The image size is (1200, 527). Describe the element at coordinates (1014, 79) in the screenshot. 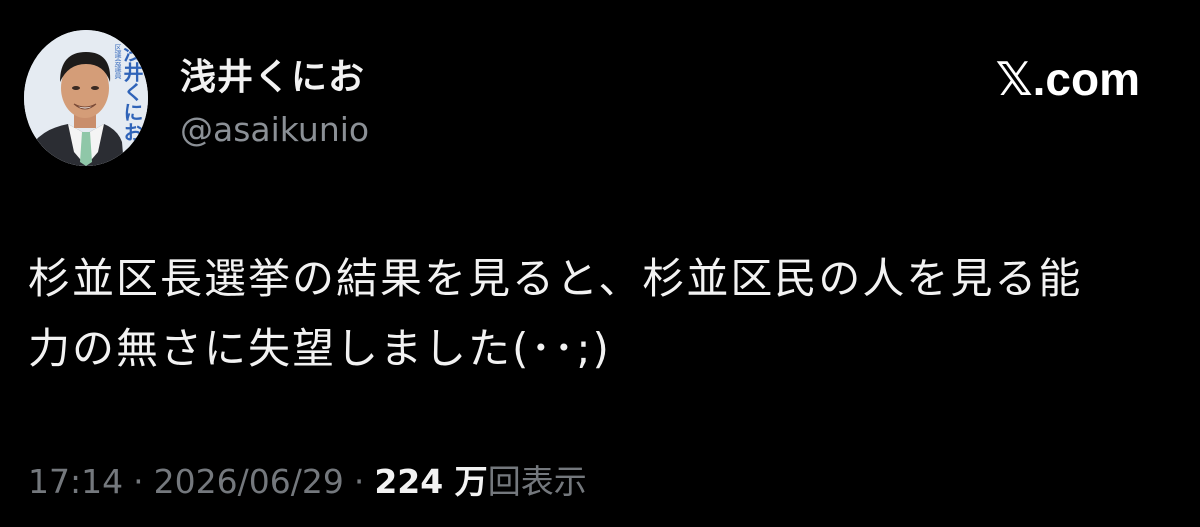

I see `x-logo-icon: 𝕏` at that location.